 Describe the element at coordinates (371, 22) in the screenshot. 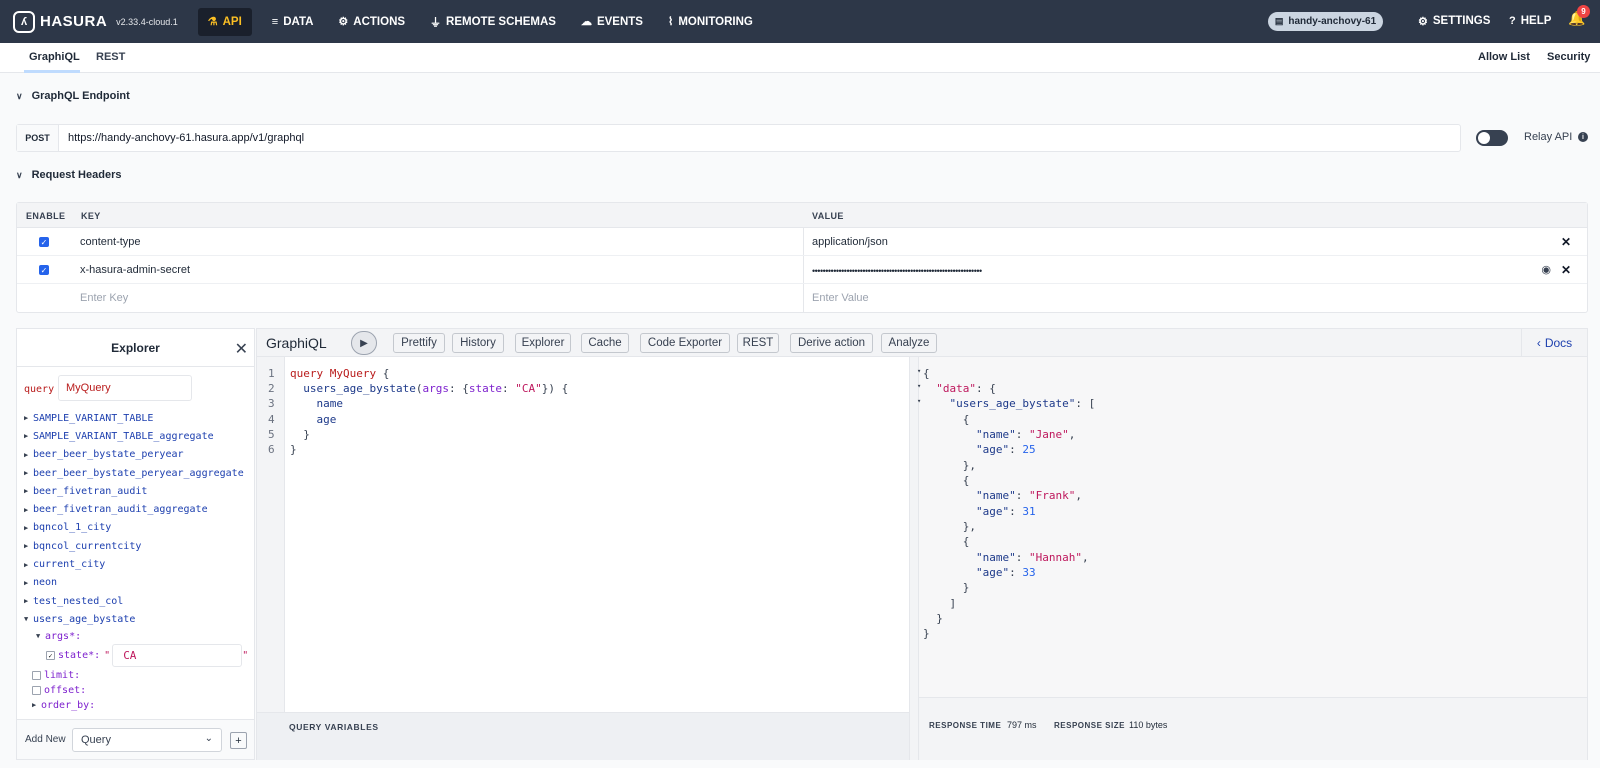

I see `nav-actions: ⚙ ACTIONS` at that location.